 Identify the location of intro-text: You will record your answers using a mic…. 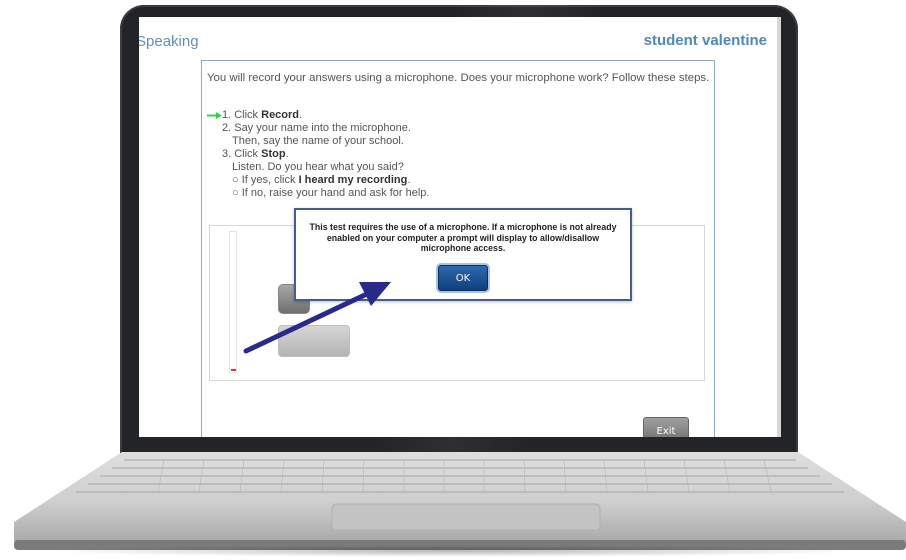
(458, 78).